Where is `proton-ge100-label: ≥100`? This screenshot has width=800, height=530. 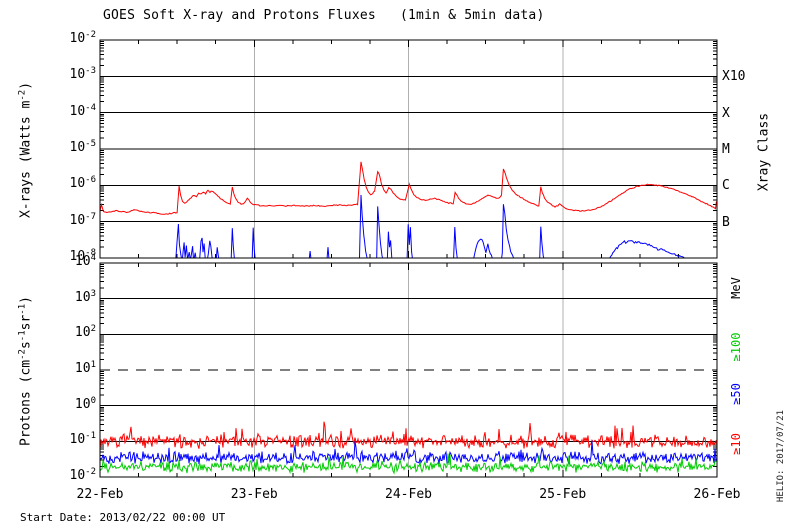 proton-ge100-label: ≥100 is located at coordinates (736, 347).